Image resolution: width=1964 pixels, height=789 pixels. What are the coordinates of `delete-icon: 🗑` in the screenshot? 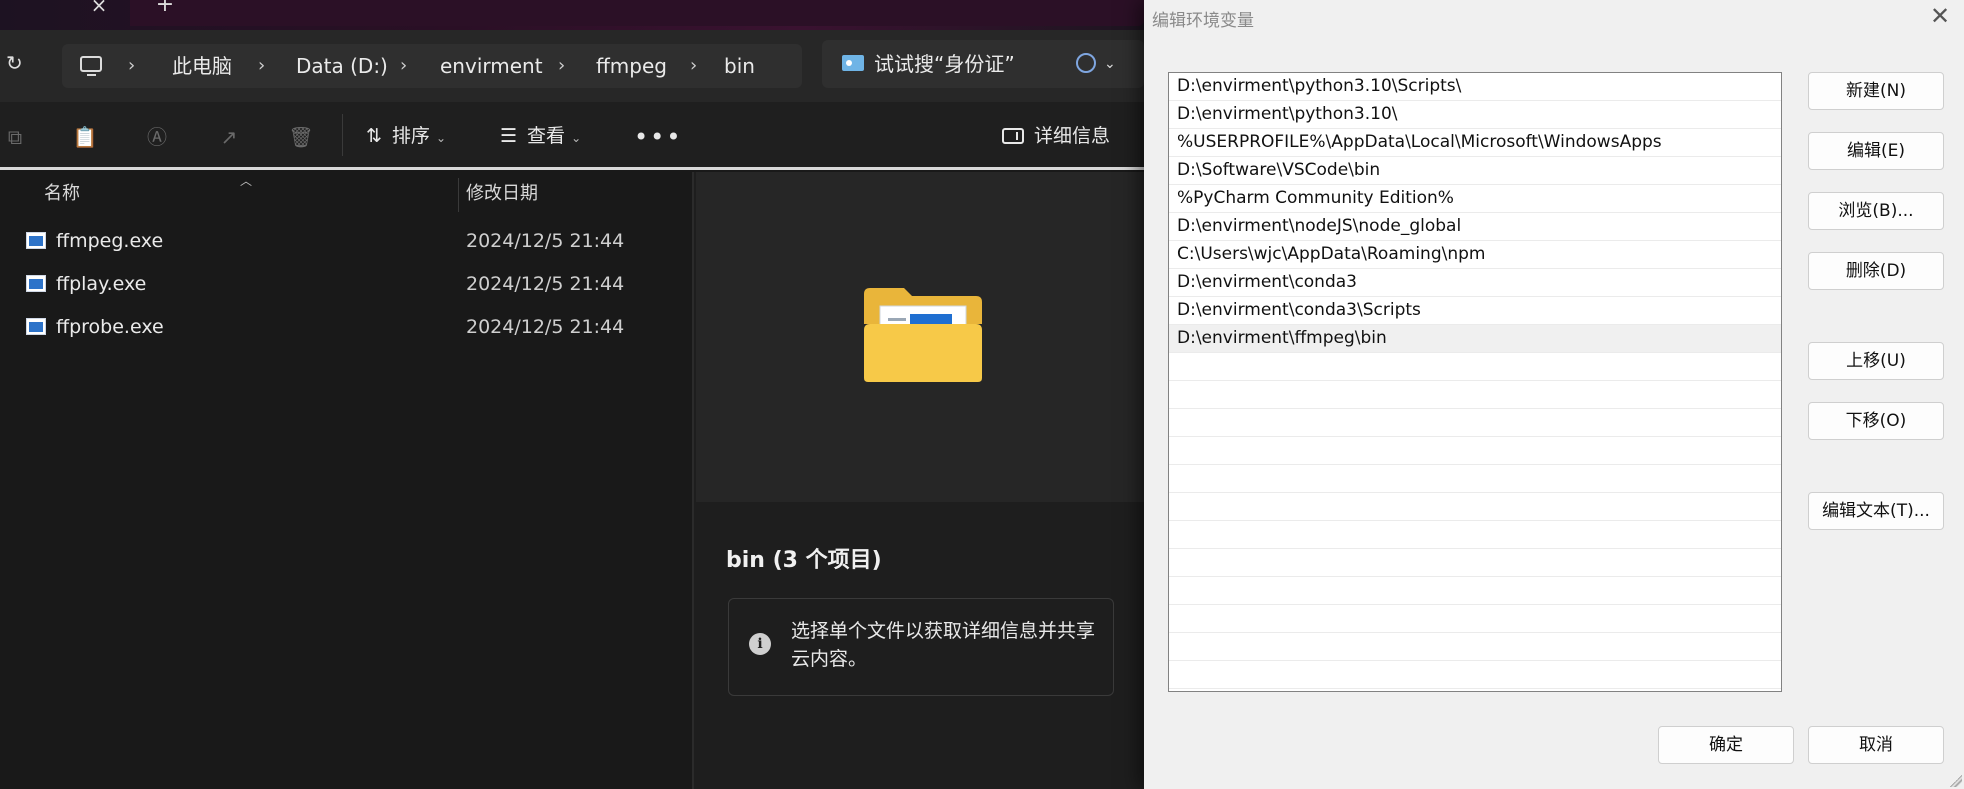 It's located at (301, 137).